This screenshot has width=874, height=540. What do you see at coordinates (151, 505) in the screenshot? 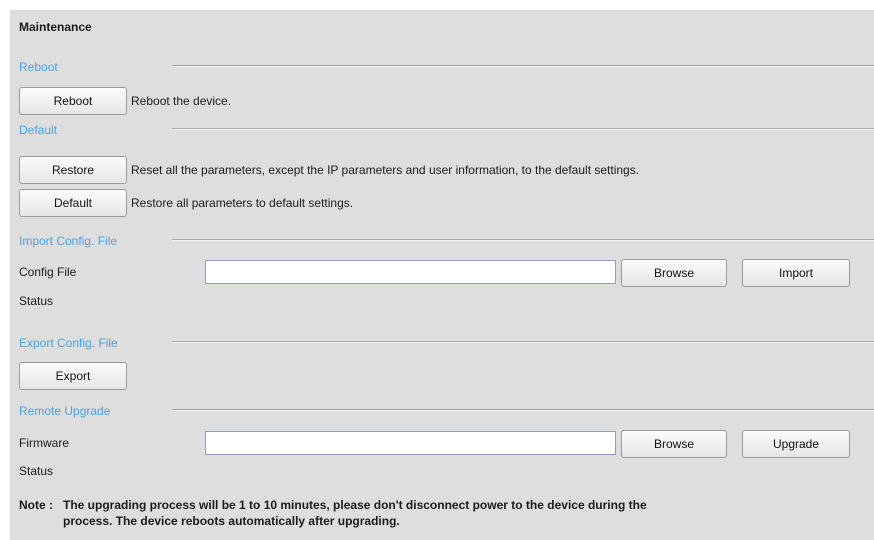
I see `note-line-1-before: The upgrading process will be` at bounding box center [151, 505].